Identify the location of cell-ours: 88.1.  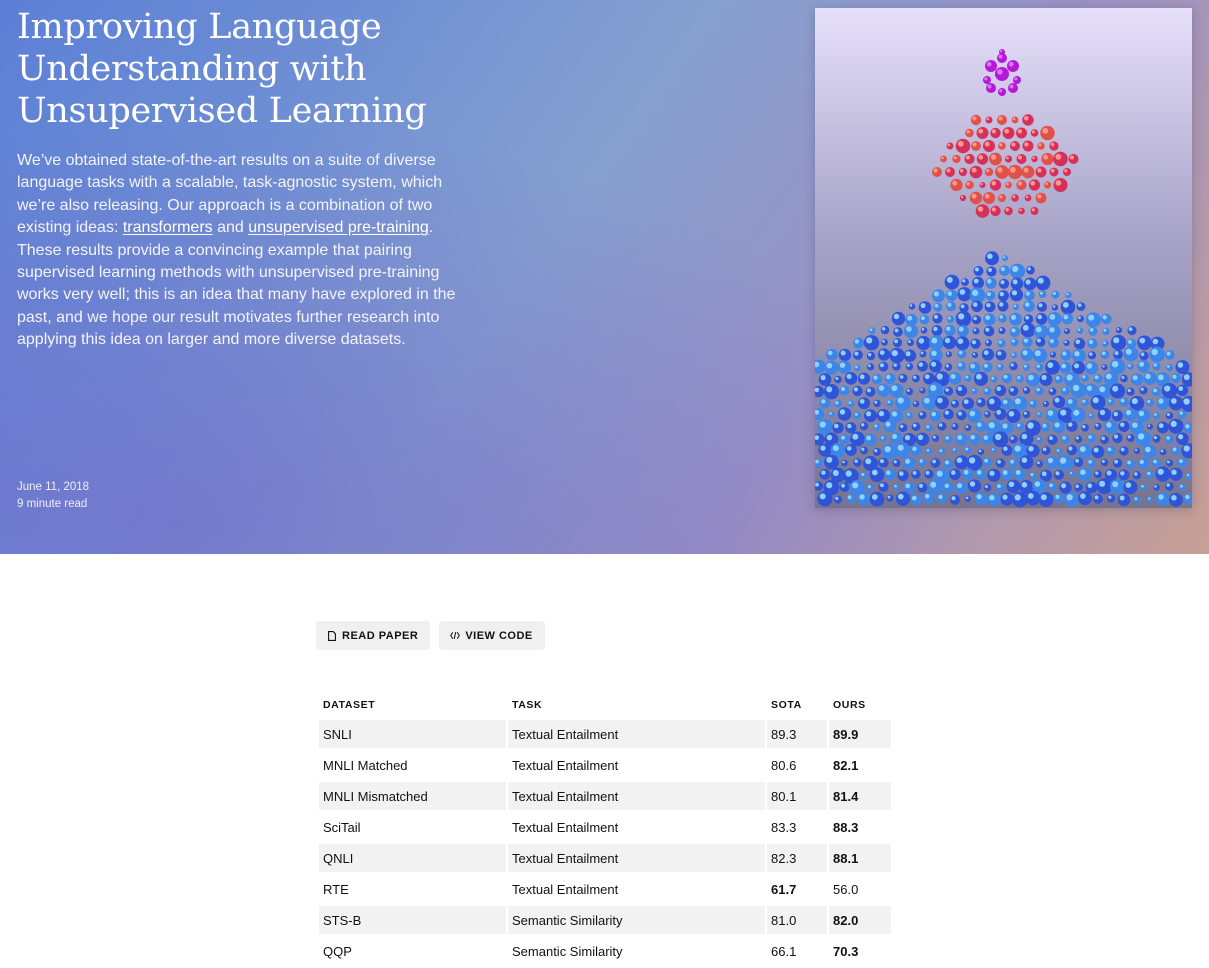
(860, 858).